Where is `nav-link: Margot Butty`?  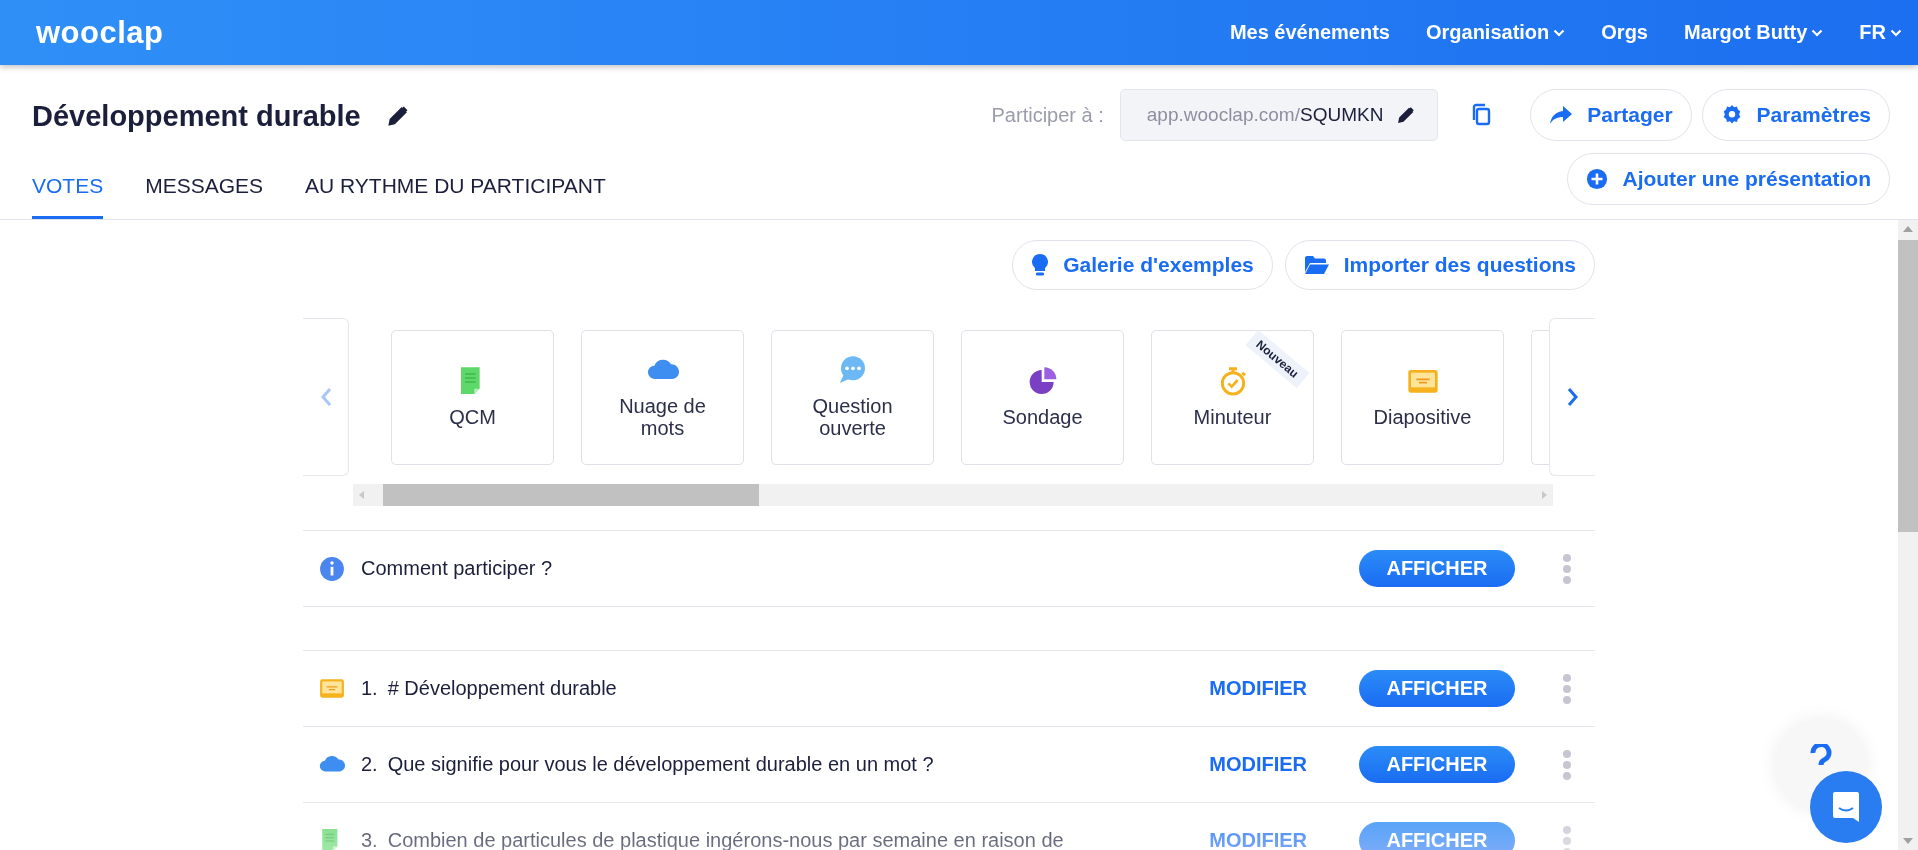
nav-link: Margot Butty is located at coordinates (1754, 32).